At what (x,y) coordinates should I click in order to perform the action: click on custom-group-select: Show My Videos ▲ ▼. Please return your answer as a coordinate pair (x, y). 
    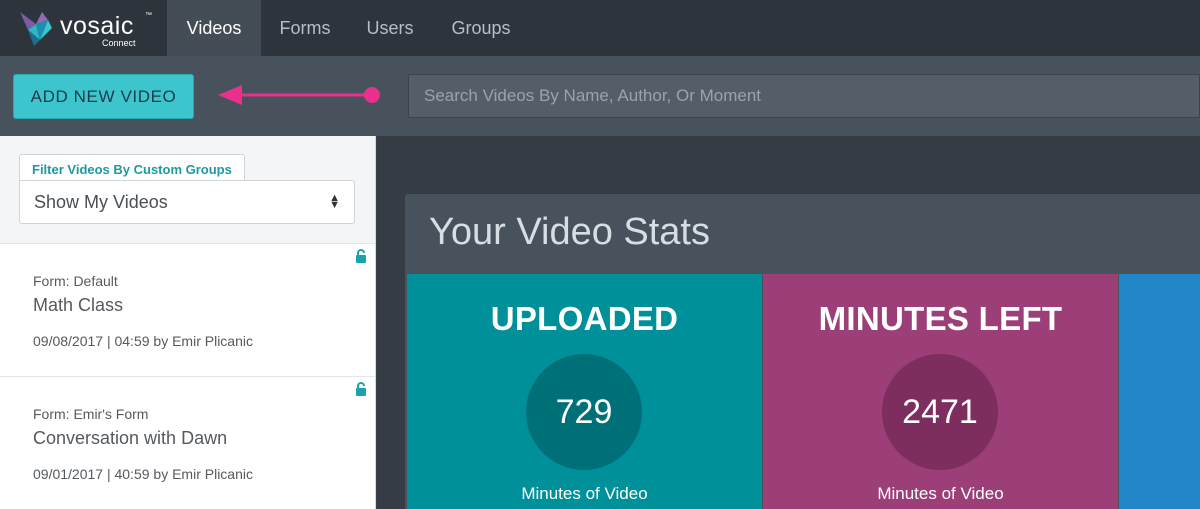
    Looking at the image, I should click on (187, 202).